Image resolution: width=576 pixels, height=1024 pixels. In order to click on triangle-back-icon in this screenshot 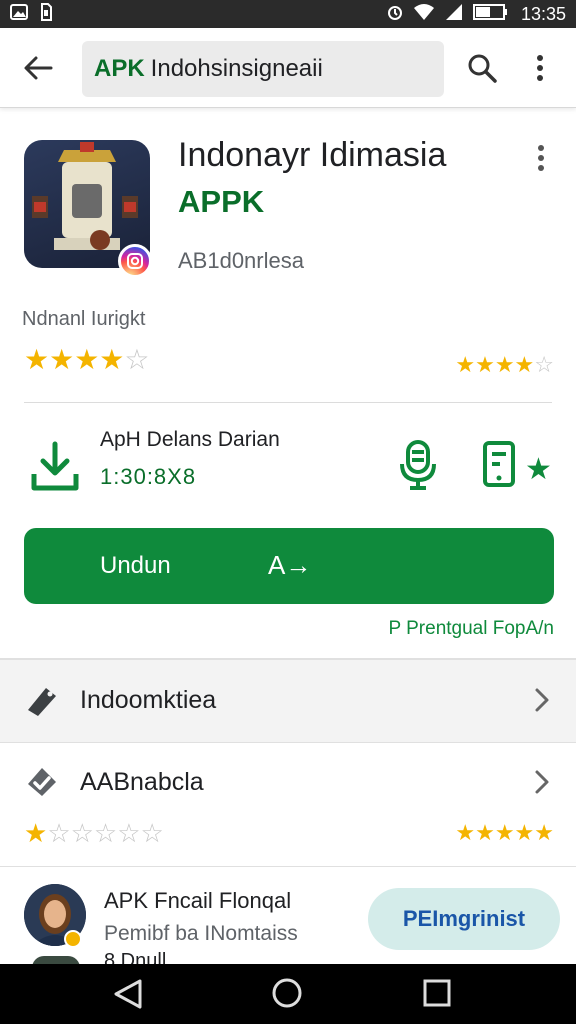, I will do `click(128, 994)`.